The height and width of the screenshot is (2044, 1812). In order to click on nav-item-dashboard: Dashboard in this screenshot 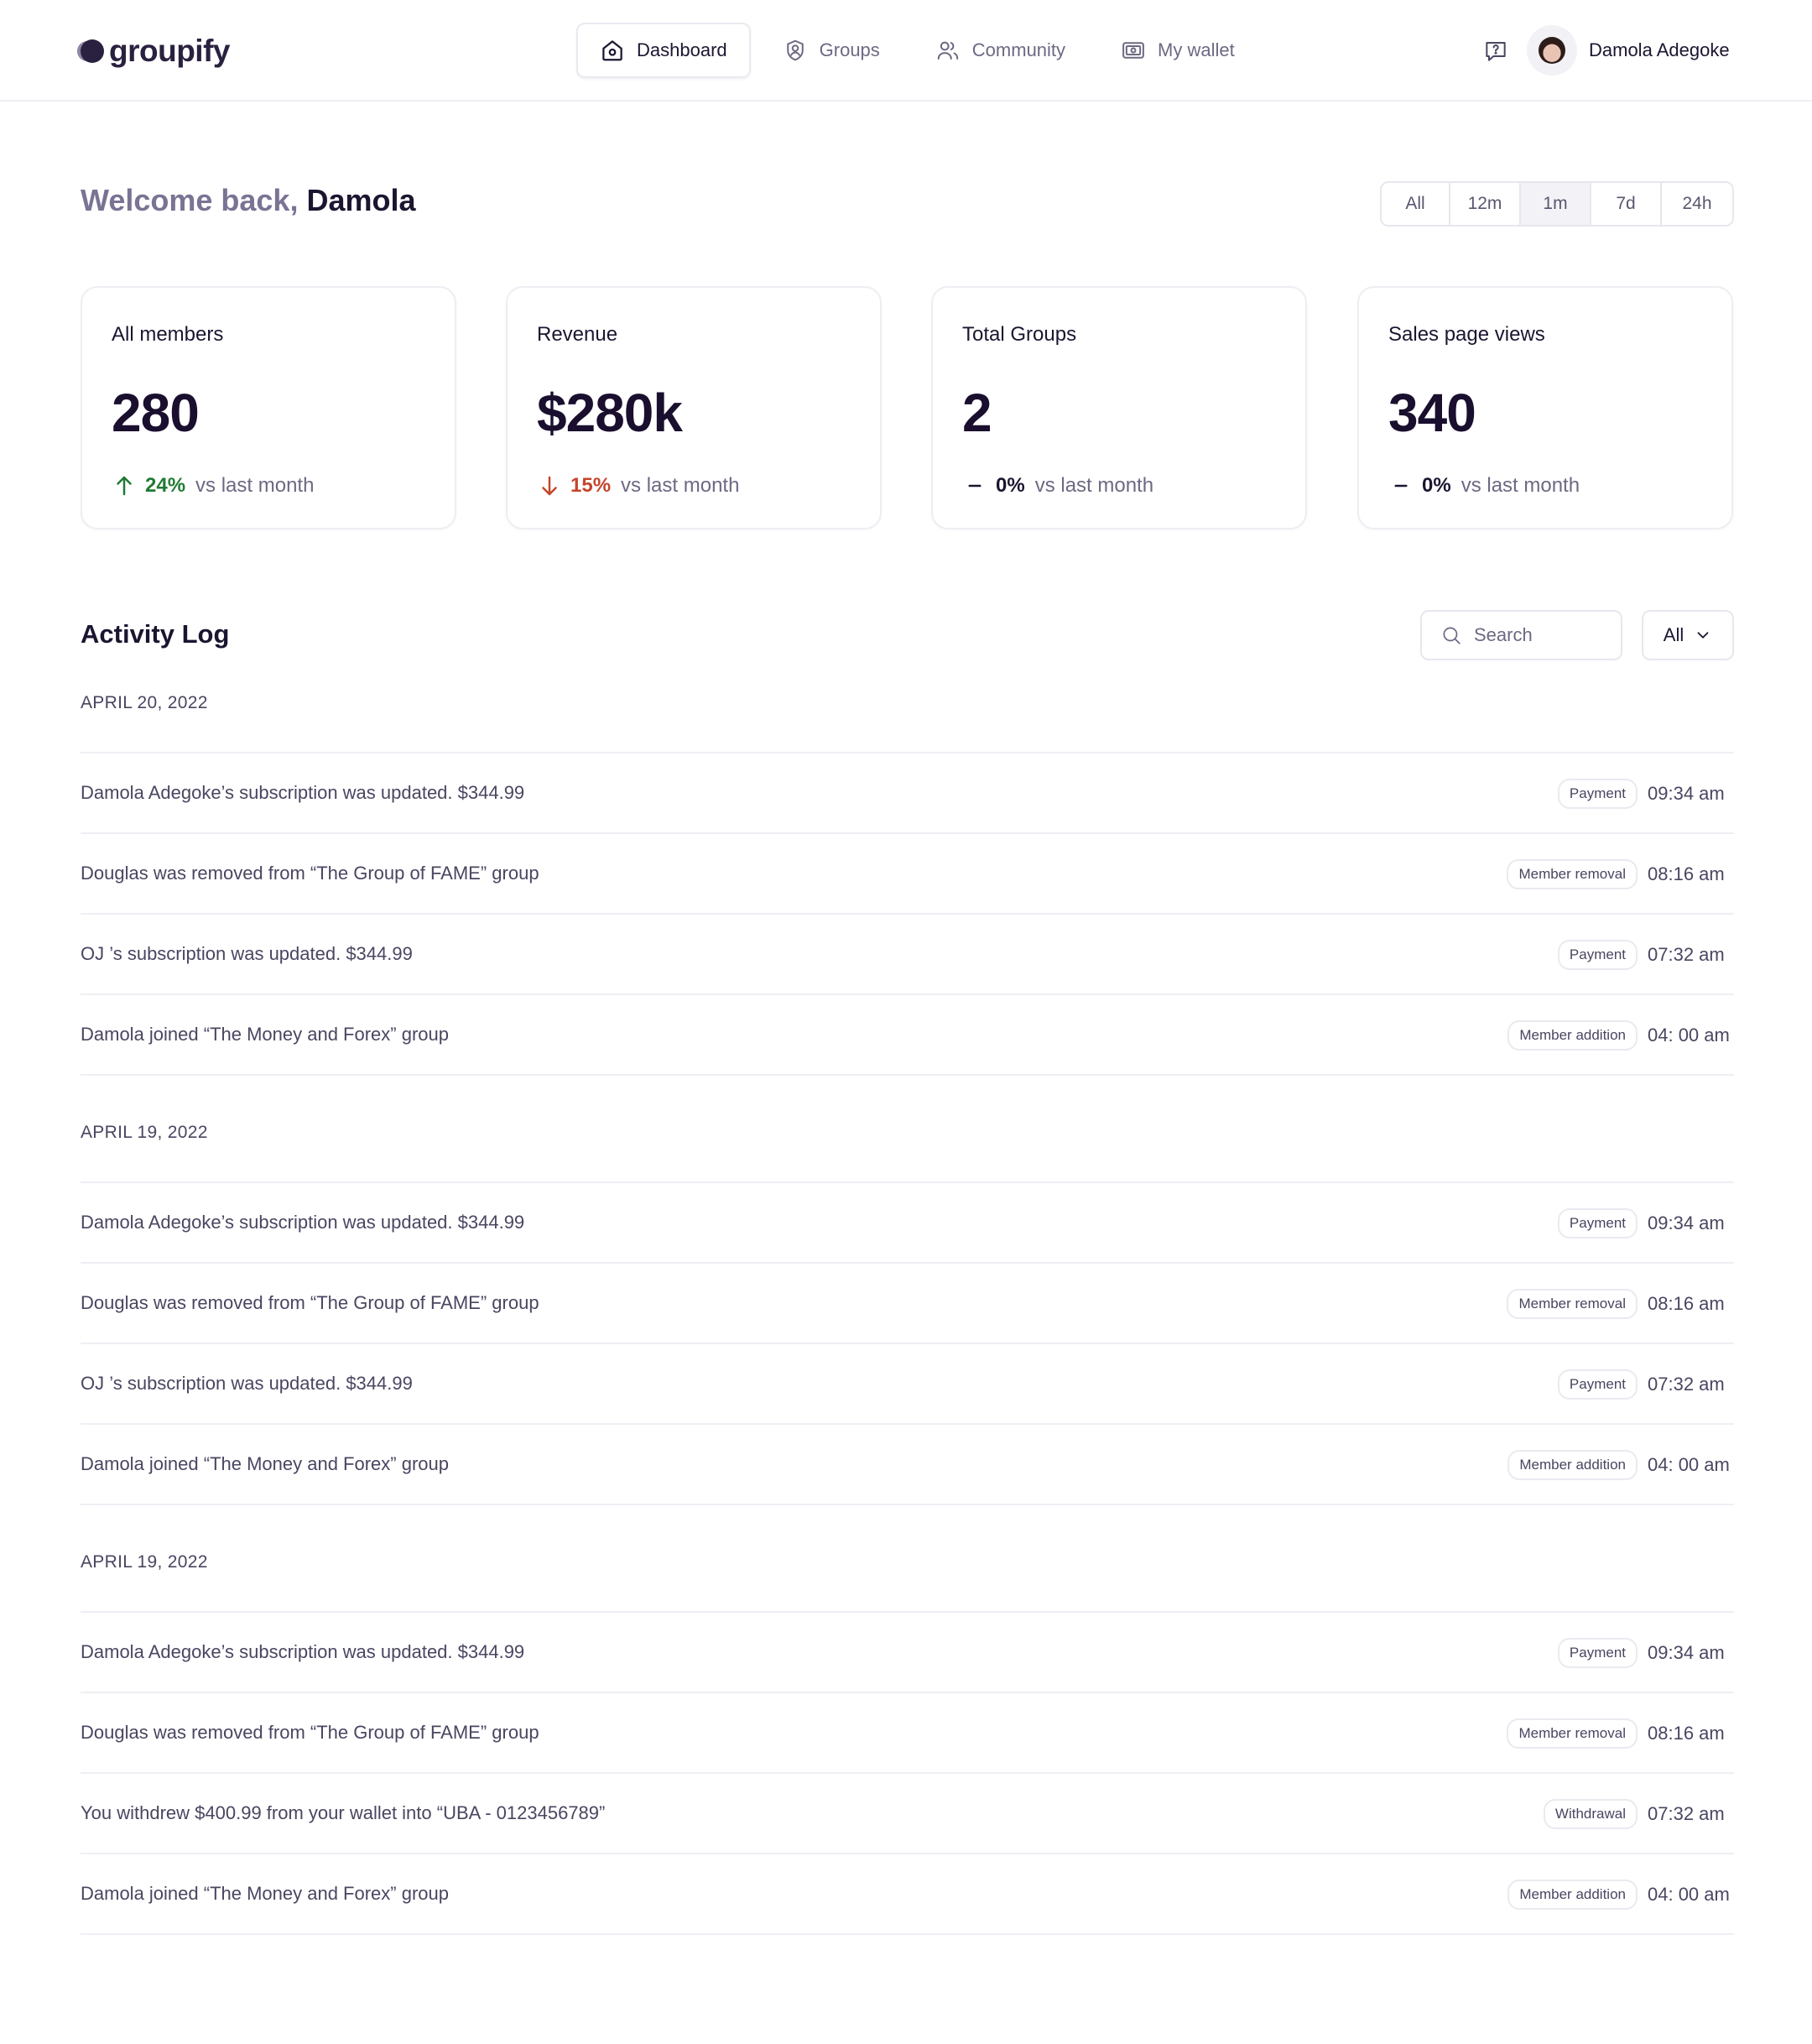, I will do `click(664, 50)`.